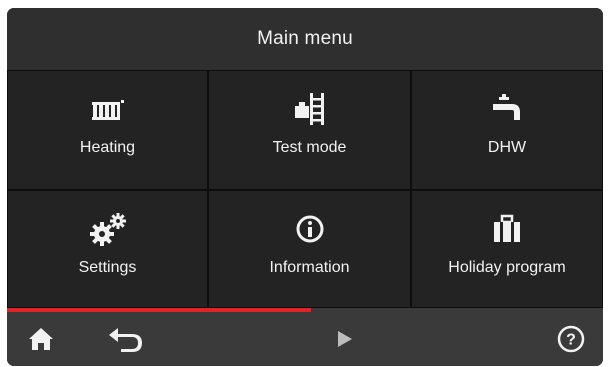  I want to click on tile-label: Heating, so click(107, 147).